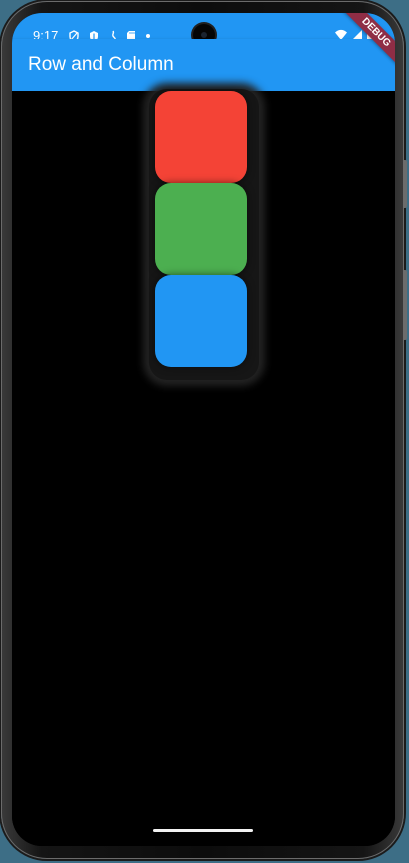  Describe the element at coordinates (101, 64) in the screenshot. I see `app-title: Row and Column` at that location.